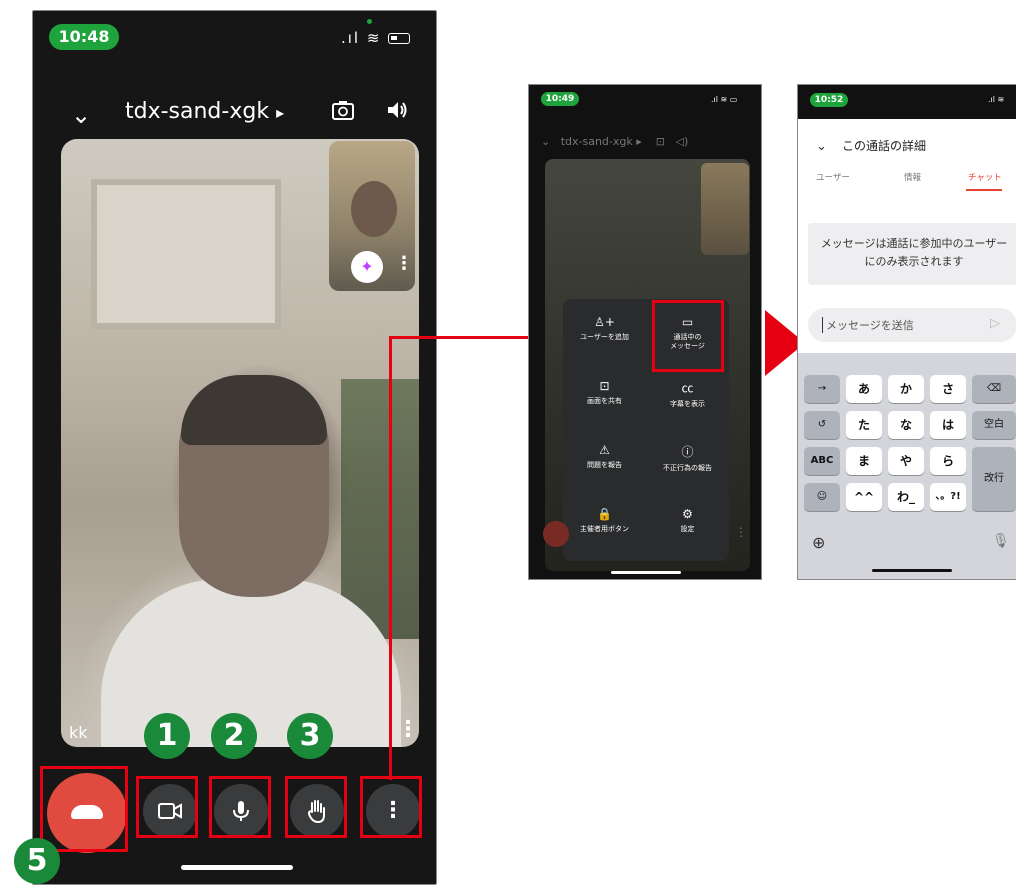 This screenshot has width=1016, height=891. Describe the element at coordinates (390, 558) in the screenshot. I see `connector-vertical` at that location.